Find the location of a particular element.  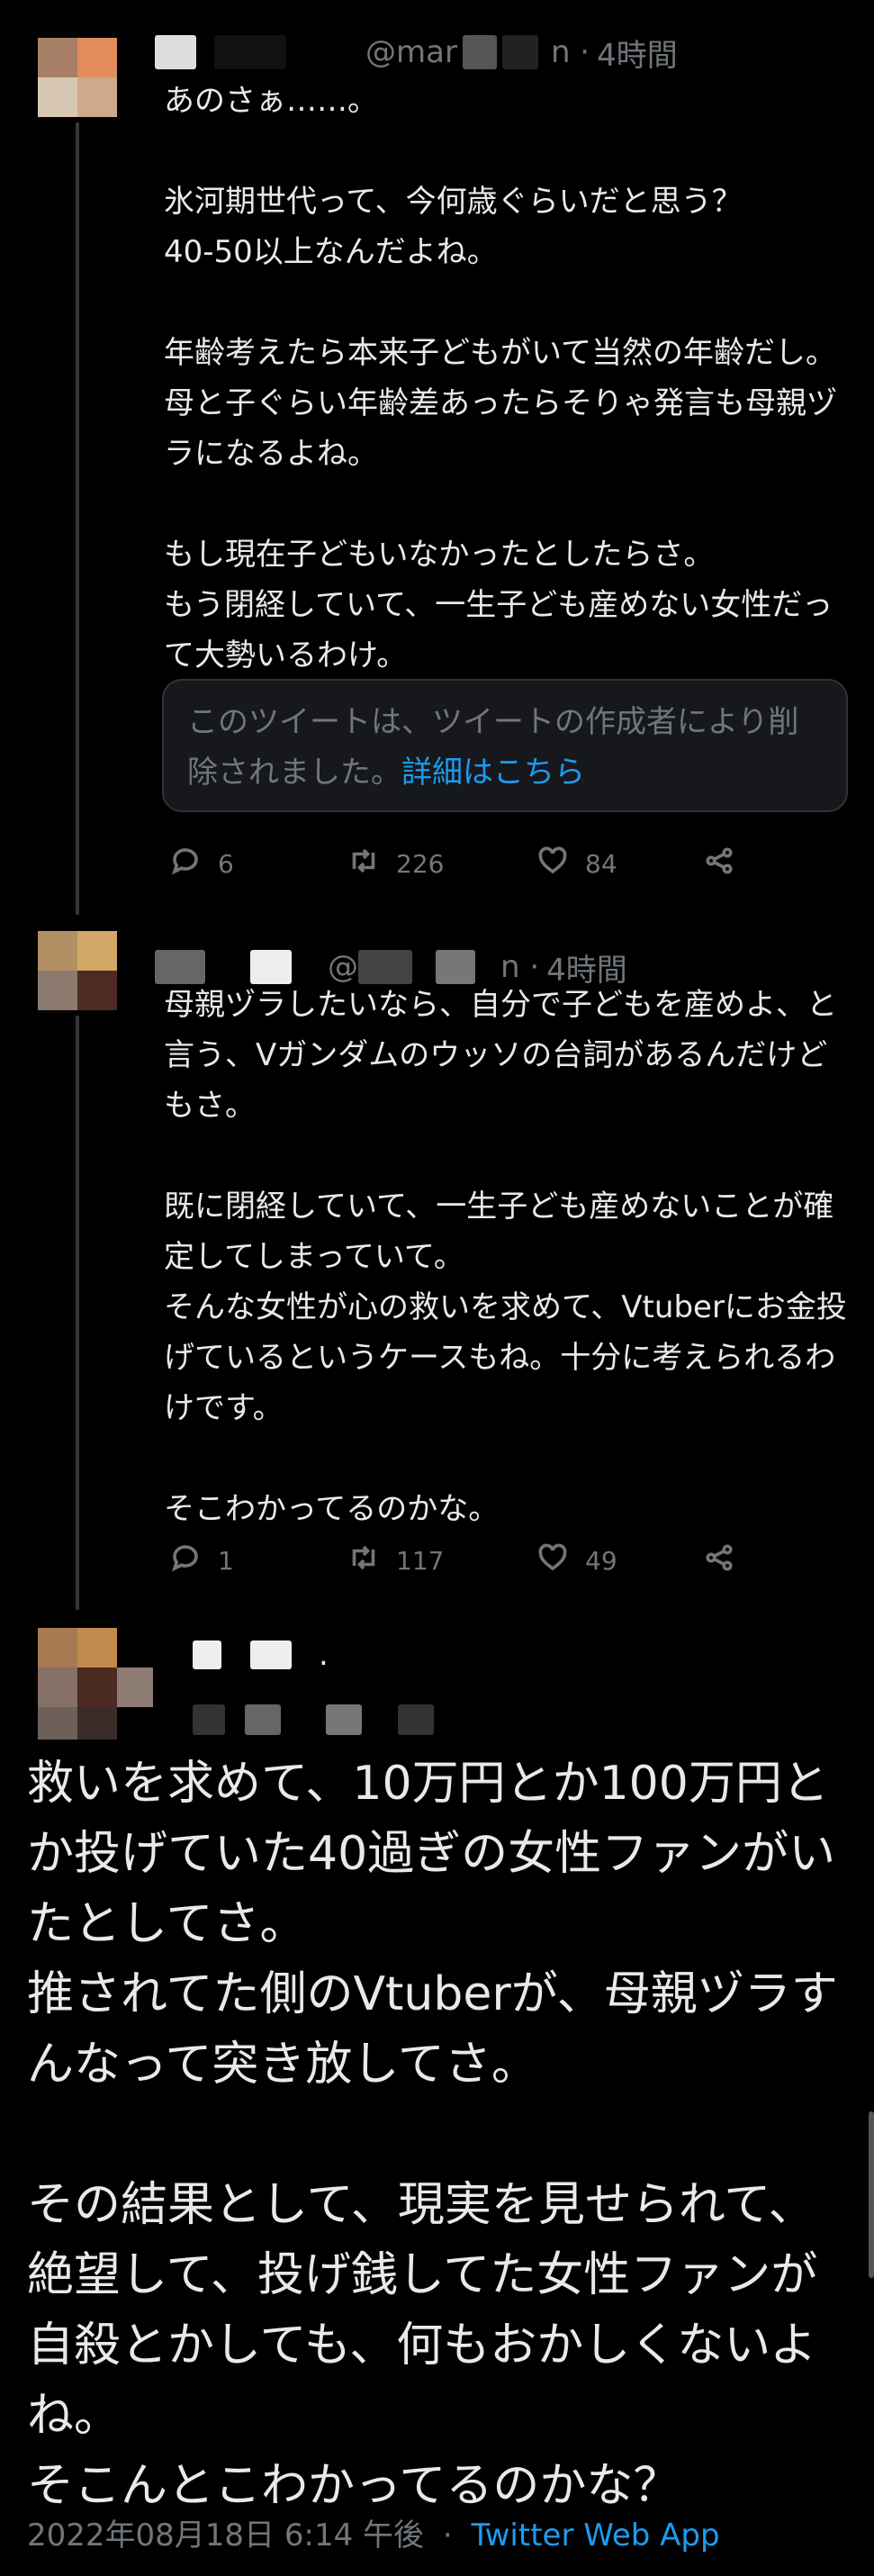

tweet-meta: 2022年08月18日 6:14 午後 · Twitter Web App is located at coordinates (373, 2535).